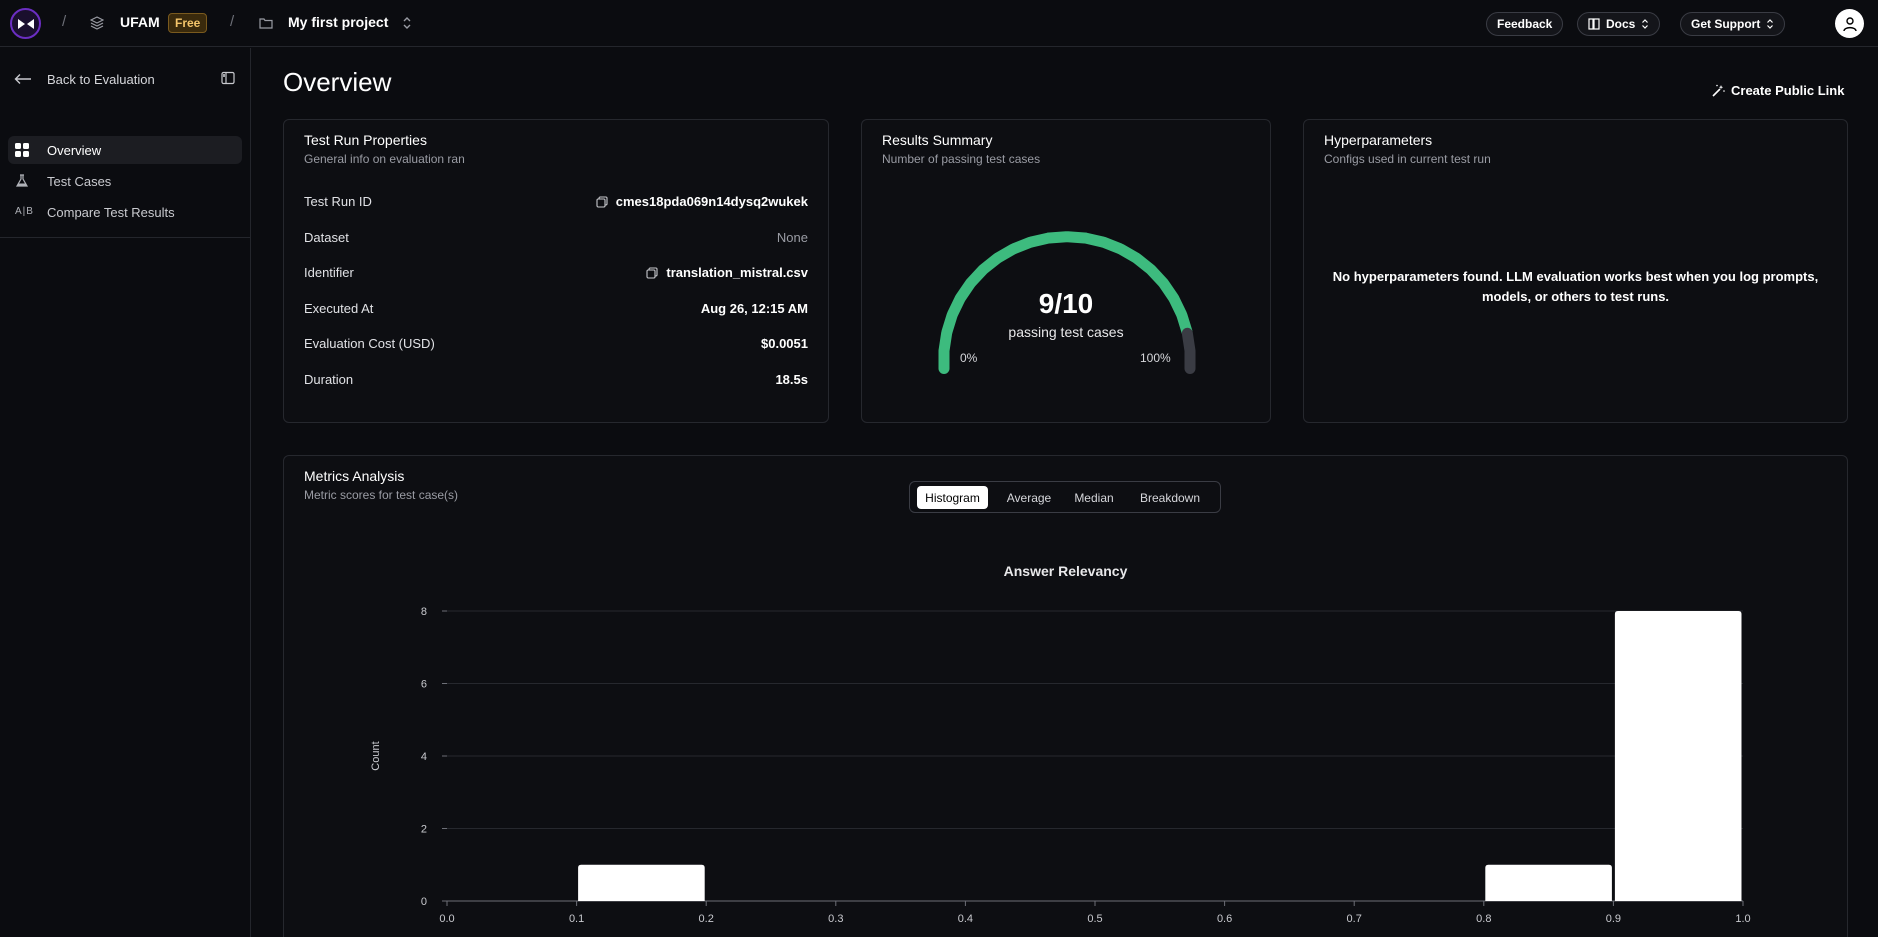  What do you see at coordinates (446, 919) in the screenshot?
I see `x-tick-label: 0.0` at bounding box center [446, 919].